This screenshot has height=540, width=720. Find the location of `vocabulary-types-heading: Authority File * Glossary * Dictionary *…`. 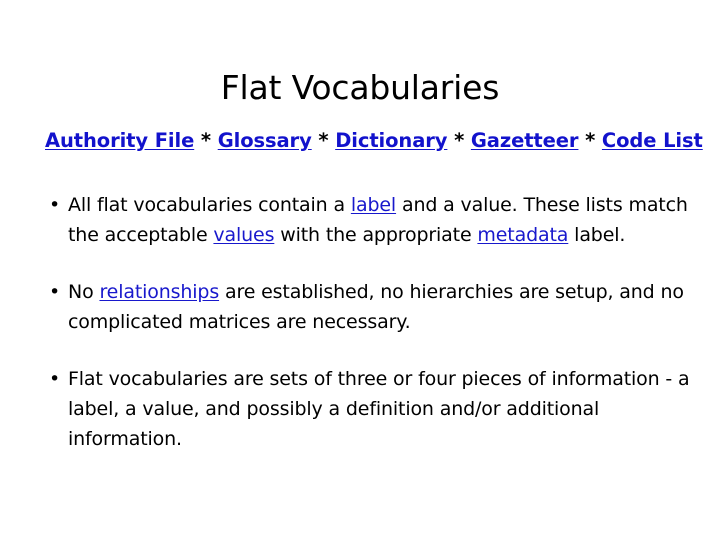

vocabulary-types-heading: Authority File * Glossary * Dictionary *… is located at coordinates (374, 141).